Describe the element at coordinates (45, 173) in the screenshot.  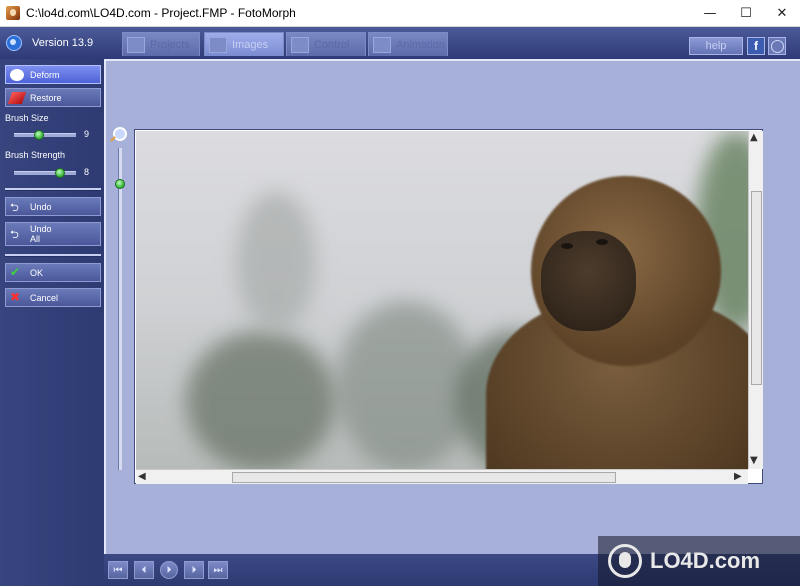
I see `brush-strength-slider` at that location.